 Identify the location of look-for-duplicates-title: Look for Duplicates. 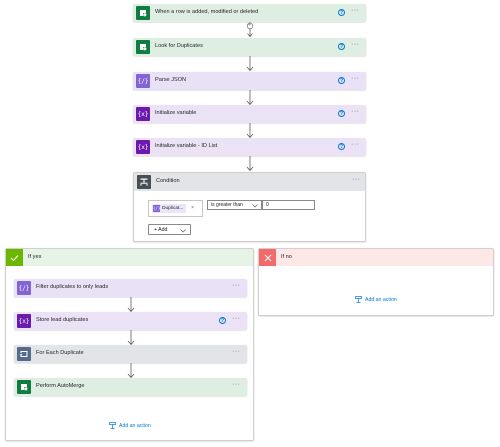
(179, 46).